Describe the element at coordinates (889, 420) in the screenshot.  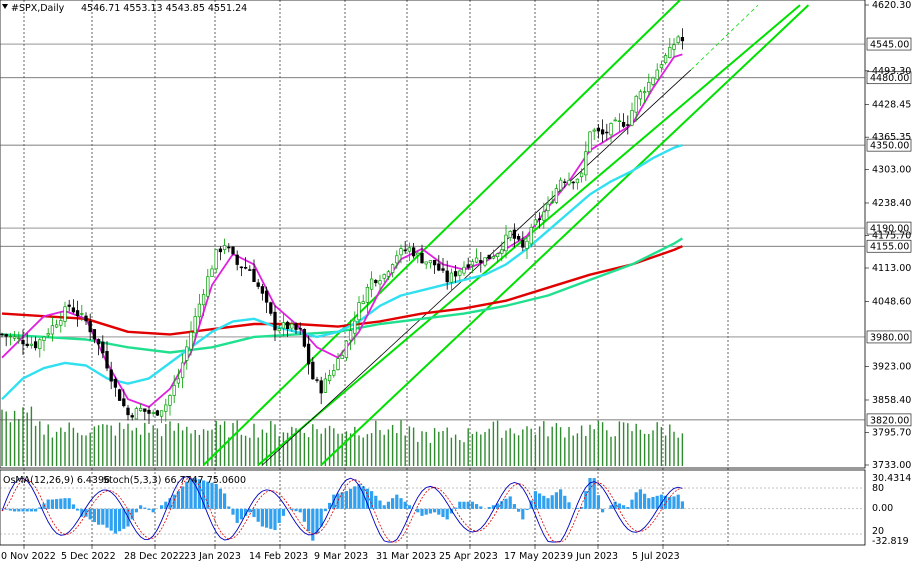
I see `level-label: 3820.00` at that location.